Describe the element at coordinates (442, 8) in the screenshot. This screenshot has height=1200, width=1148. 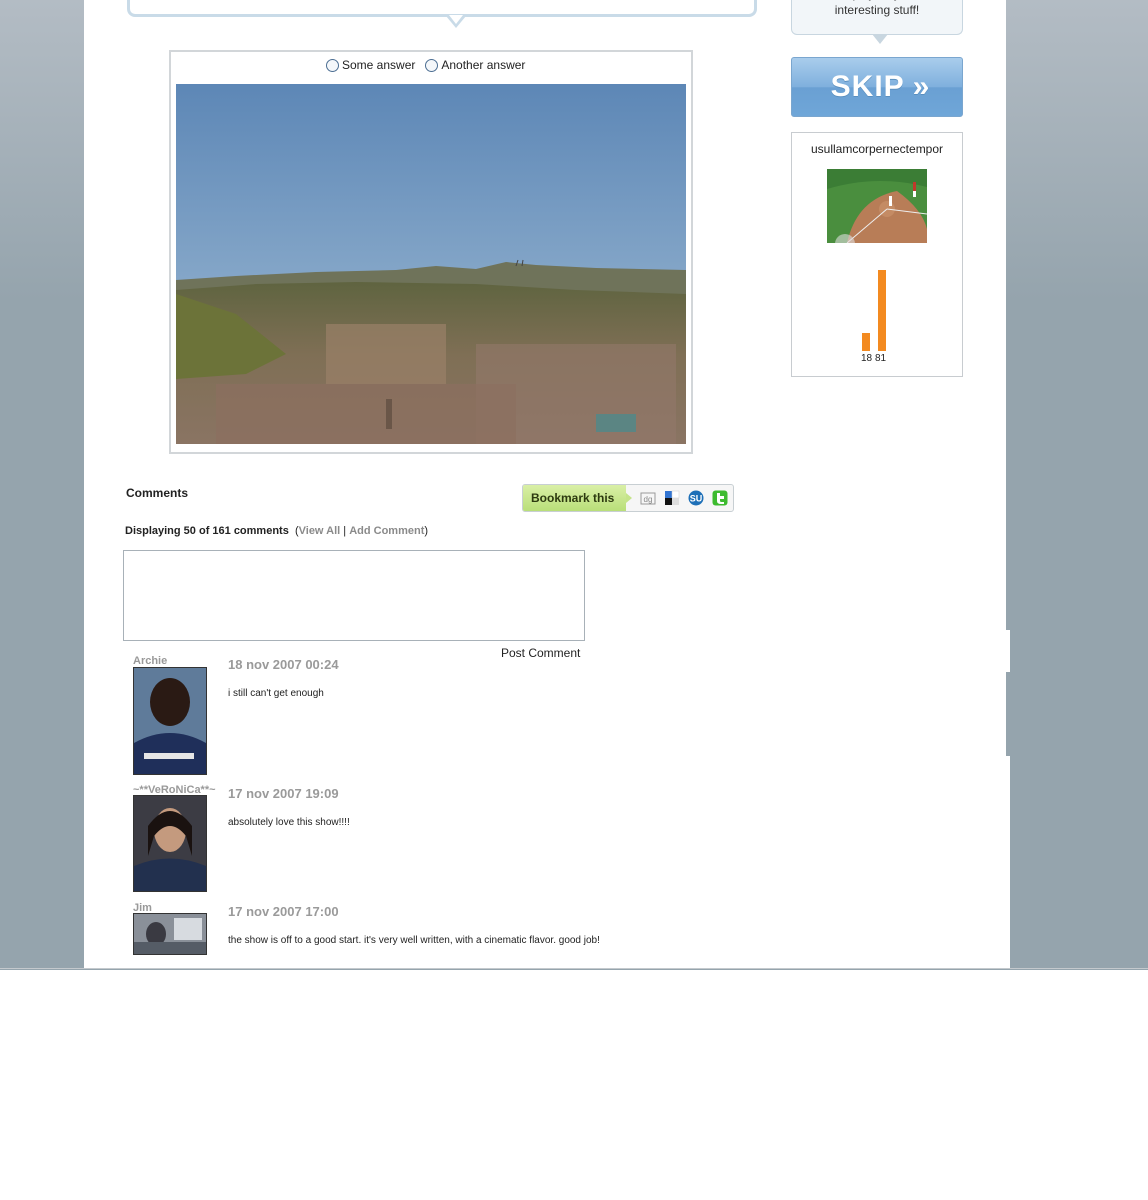
I see `question-bubble` at that location.